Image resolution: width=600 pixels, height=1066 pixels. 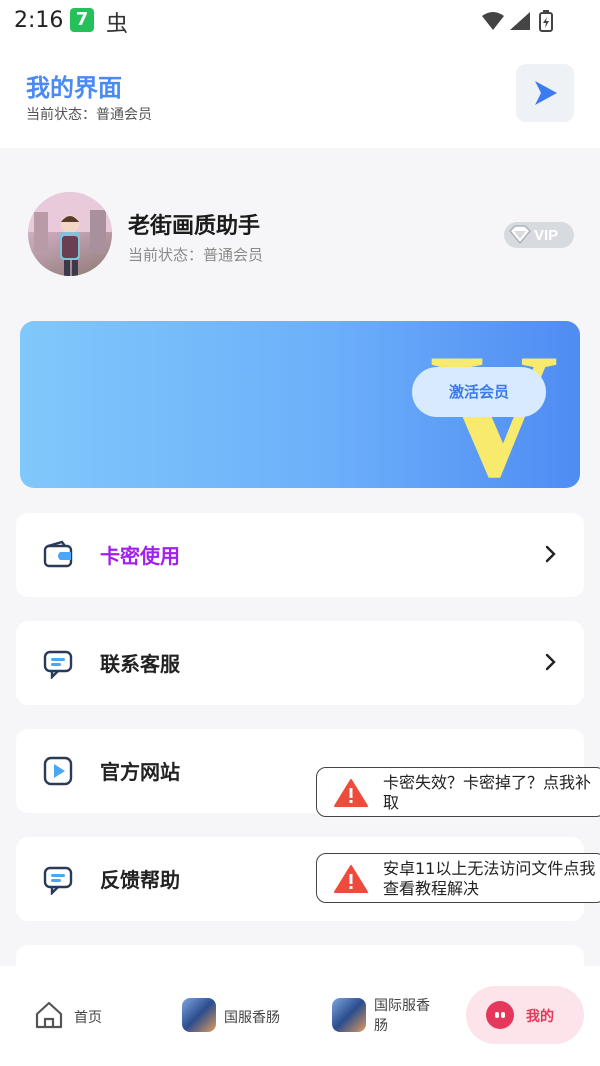 I want to click on menu-item-label: 官方网站, so click(x=140, y=772).